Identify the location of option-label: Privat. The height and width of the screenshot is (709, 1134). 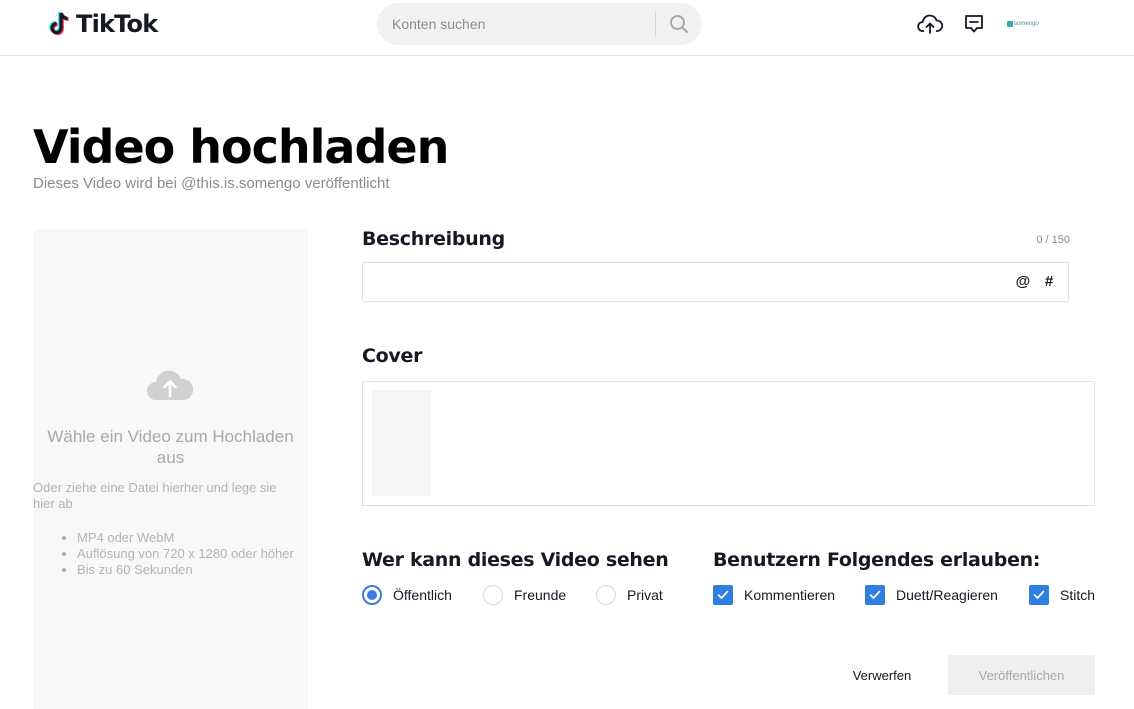
(645, 595).